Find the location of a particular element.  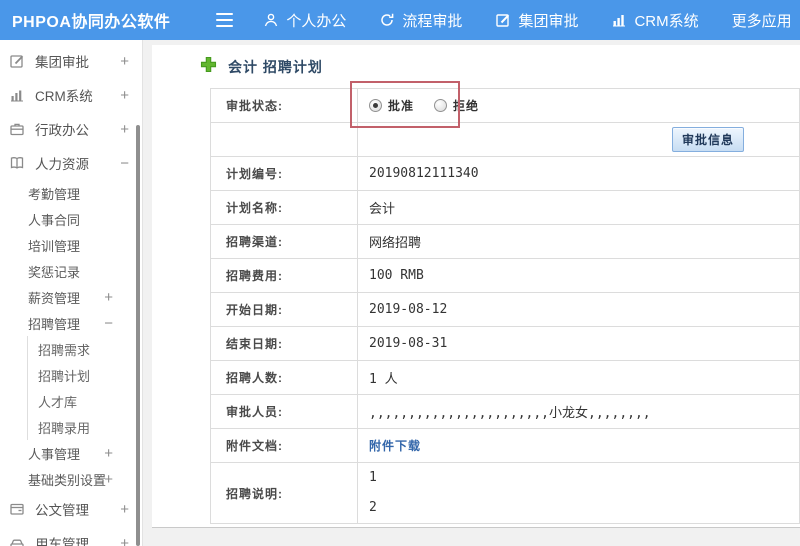

sidebar-label: 用车管理 is located at coordinates (62, 541).